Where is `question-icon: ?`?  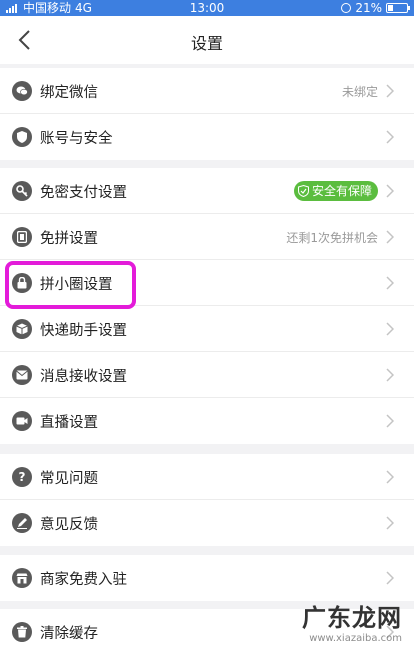 question-icon: ? is located at coordinates (22, 477).